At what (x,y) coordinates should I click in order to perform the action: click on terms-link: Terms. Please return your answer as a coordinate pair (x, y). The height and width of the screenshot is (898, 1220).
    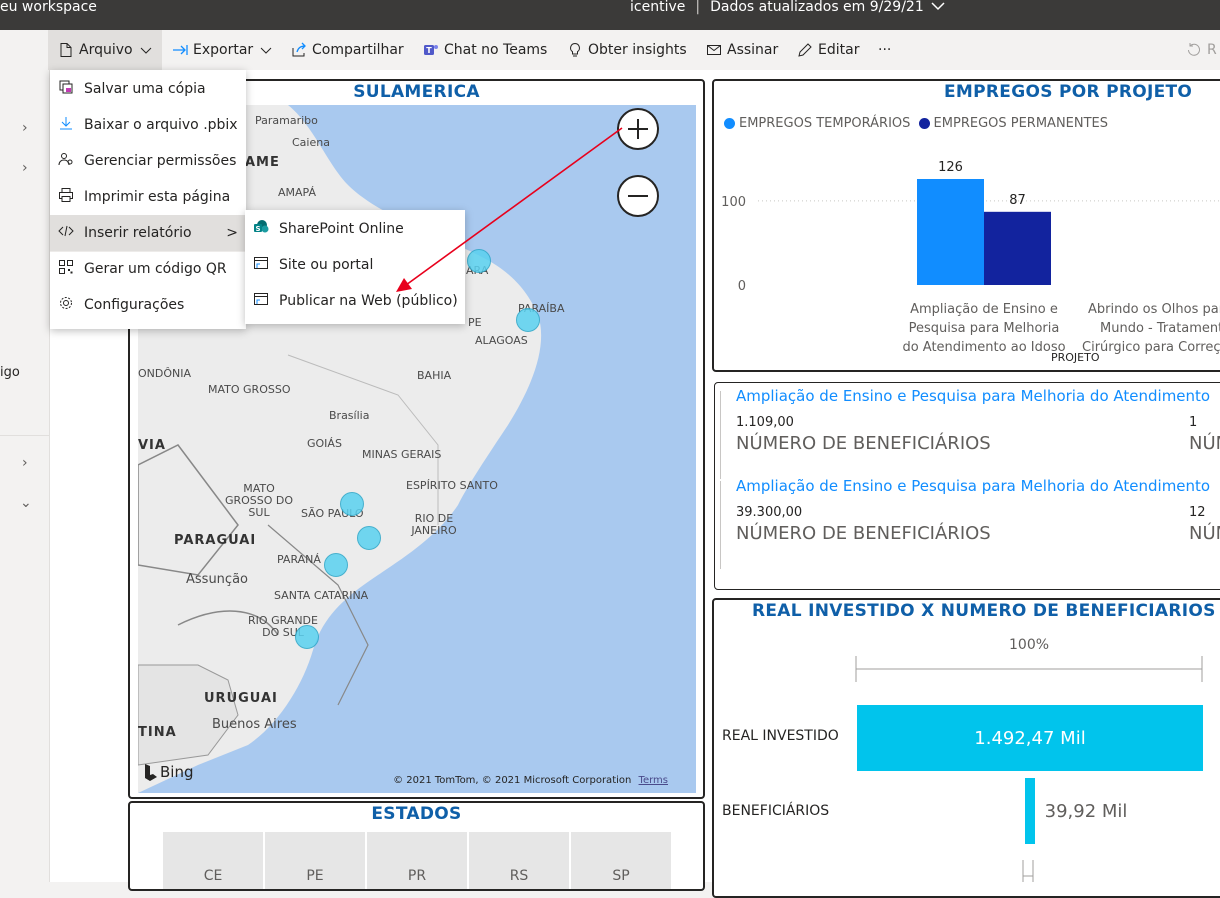
    Looking at the image, I should click on (653, 780).